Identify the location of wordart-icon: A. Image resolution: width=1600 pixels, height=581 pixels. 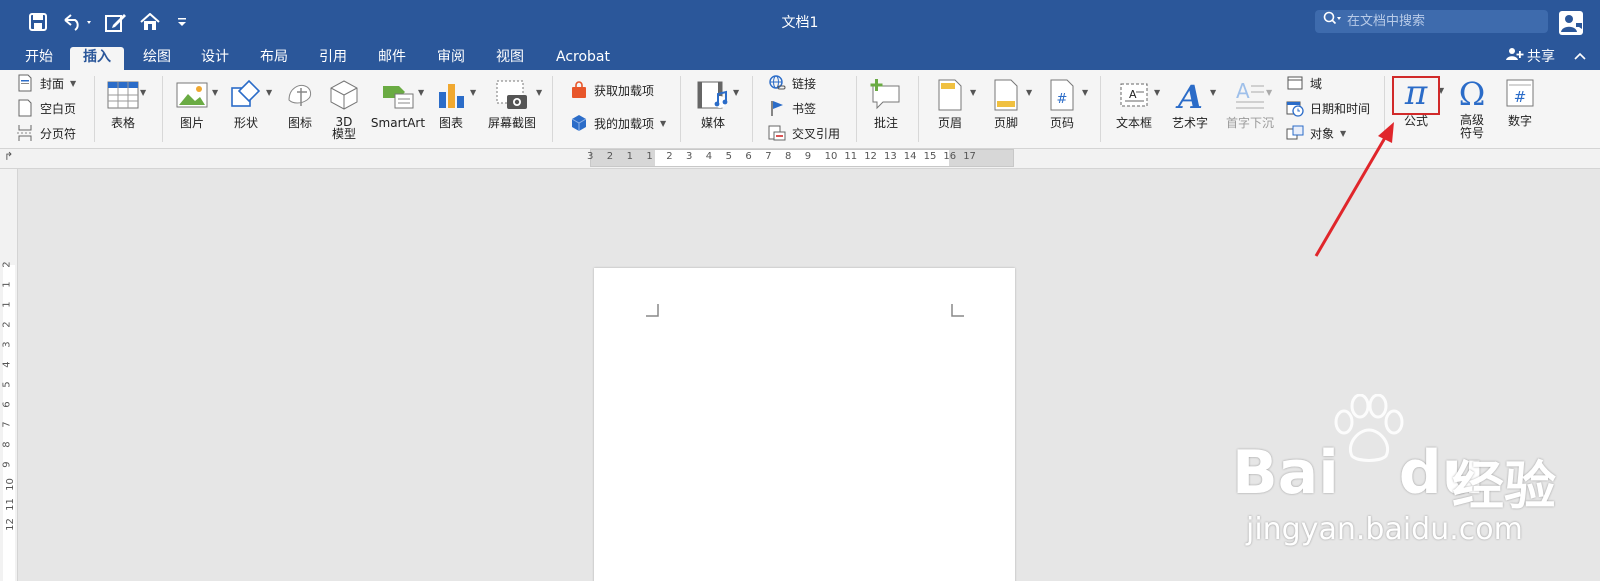
(1189, 95).